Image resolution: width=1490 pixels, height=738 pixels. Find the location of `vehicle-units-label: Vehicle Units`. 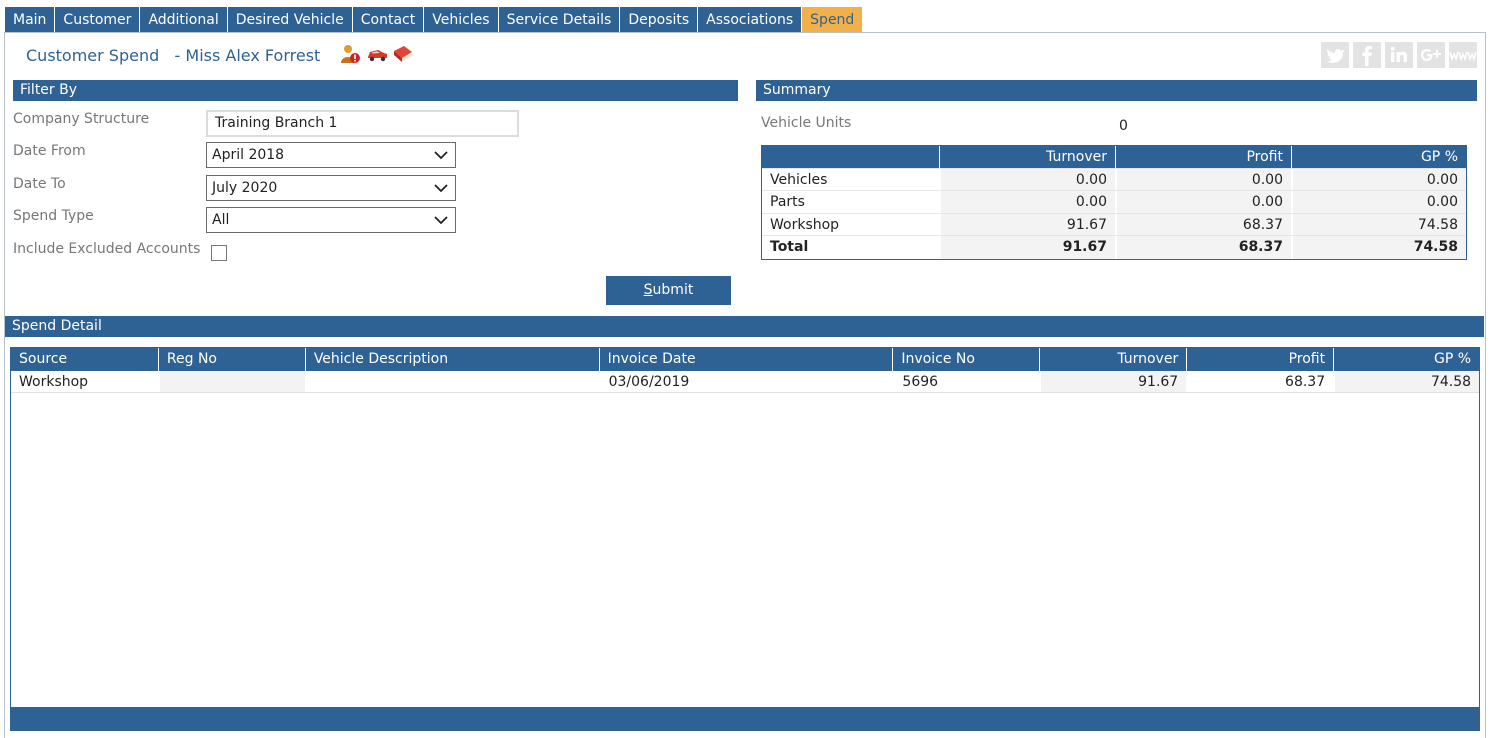

vehicle-units-label: Vehicle Units is located at coordinates (806, 123).